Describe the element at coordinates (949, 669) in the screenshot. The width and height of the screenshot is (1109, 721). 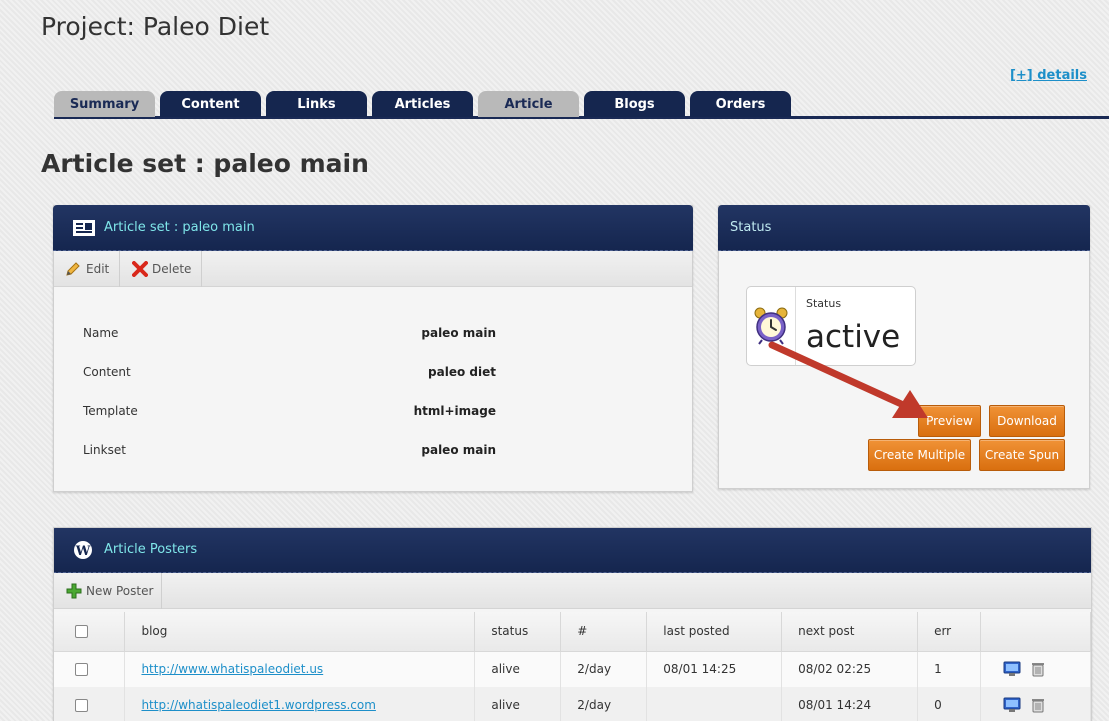
I see `row-err: 1` at that location.